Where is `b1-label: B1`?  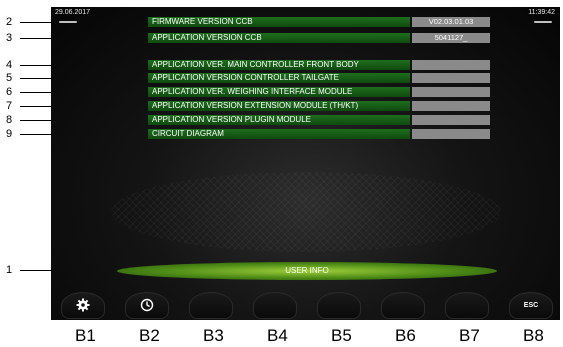
b1-label: B1 is located at coordinates (85, 335).